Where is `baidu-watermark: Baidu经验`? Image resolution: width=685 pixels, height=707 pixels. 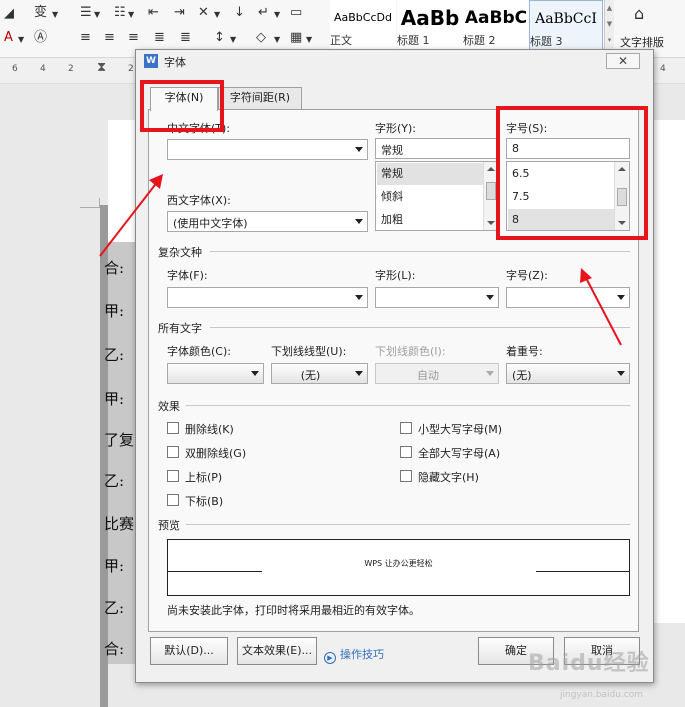 baidu-watermark: Baidu经验 is located at coordinates (589, 663).